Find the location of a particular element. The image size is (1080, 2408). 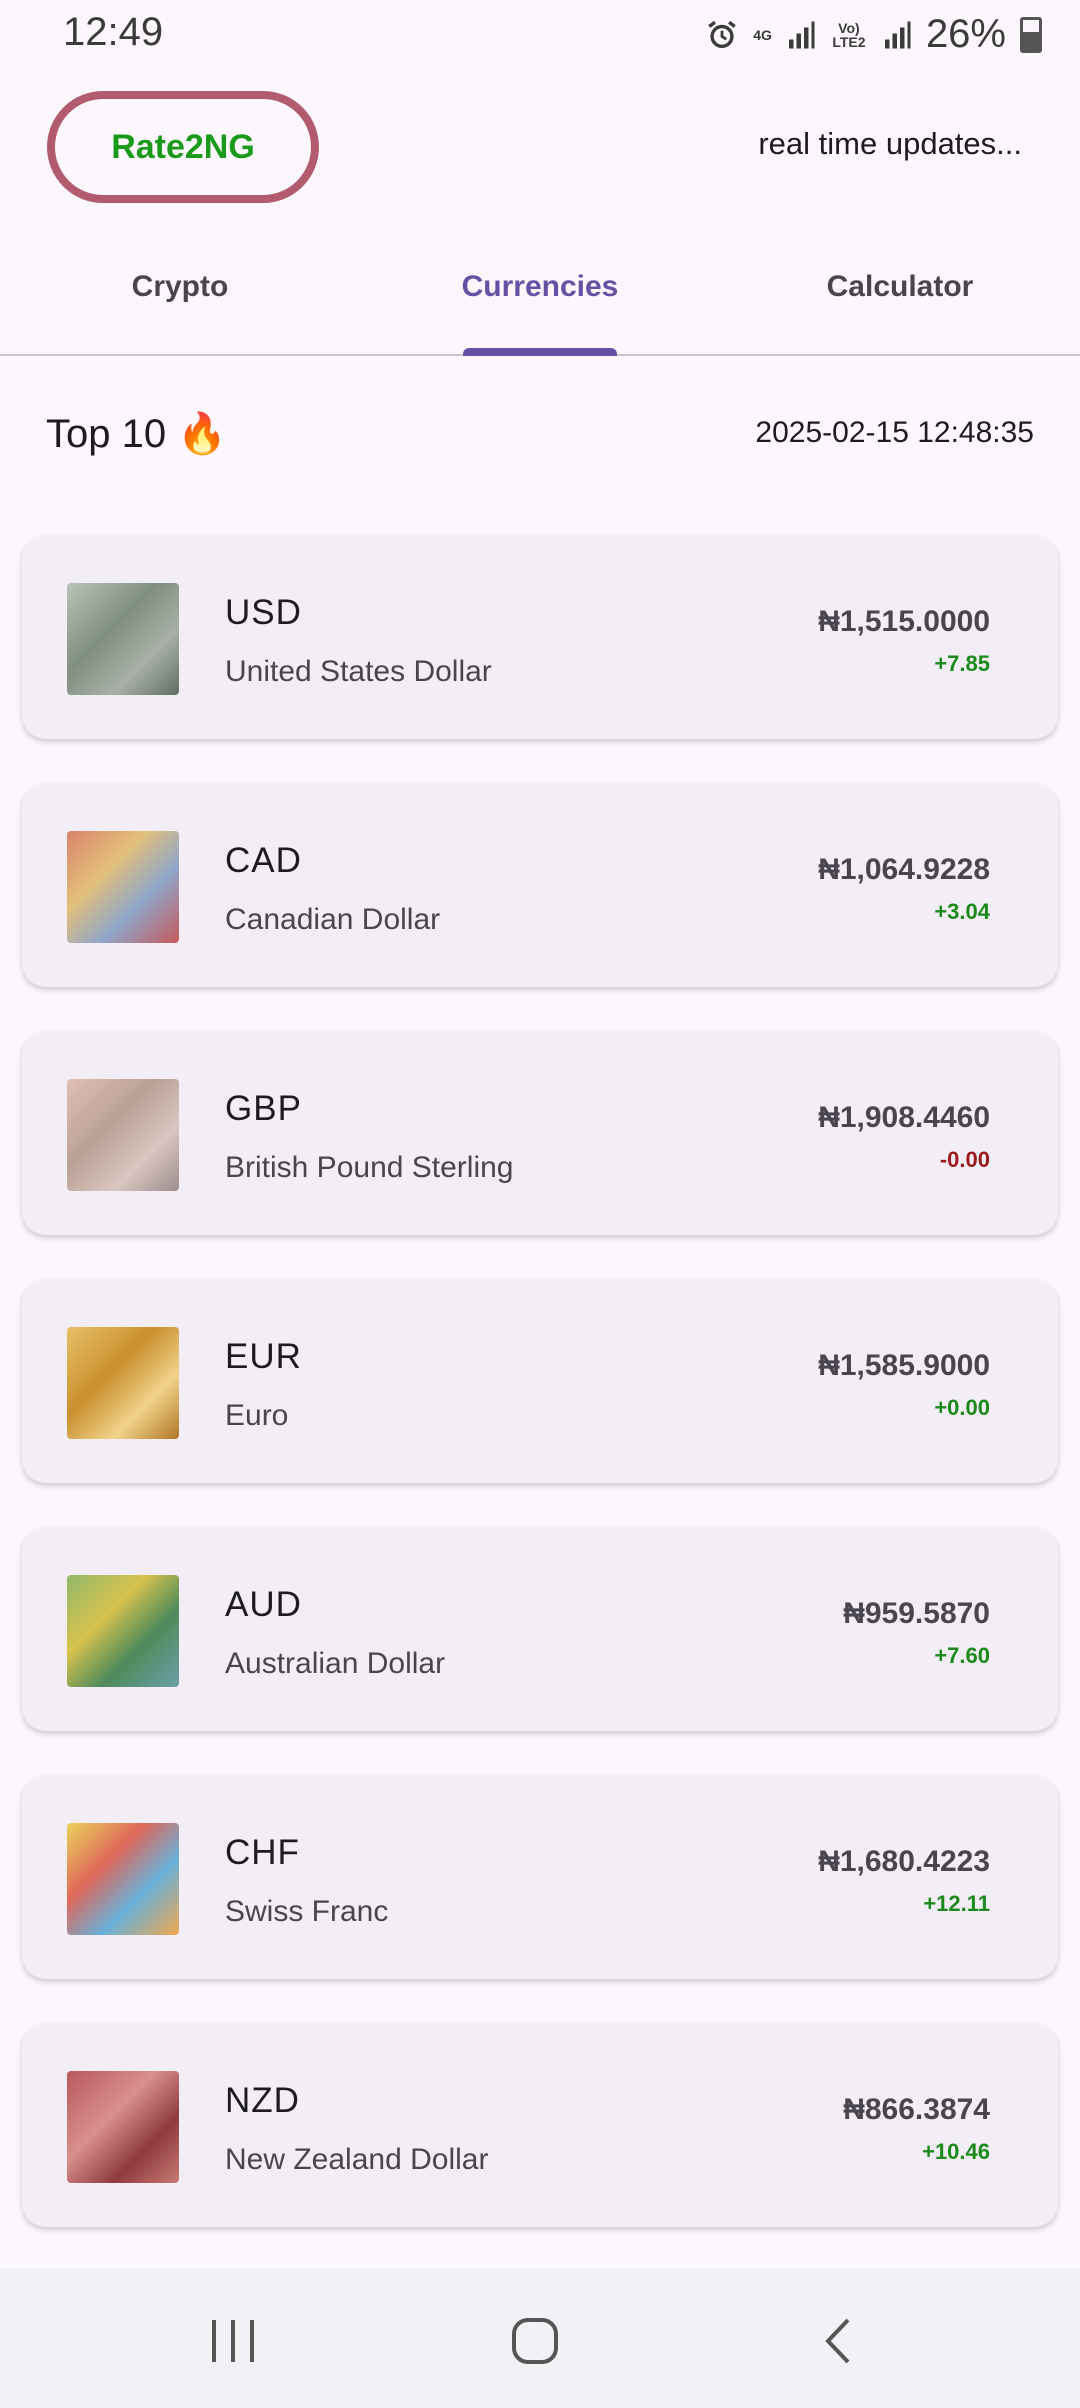

currency-change: +12.11 is located at coordinates (956, 1903).